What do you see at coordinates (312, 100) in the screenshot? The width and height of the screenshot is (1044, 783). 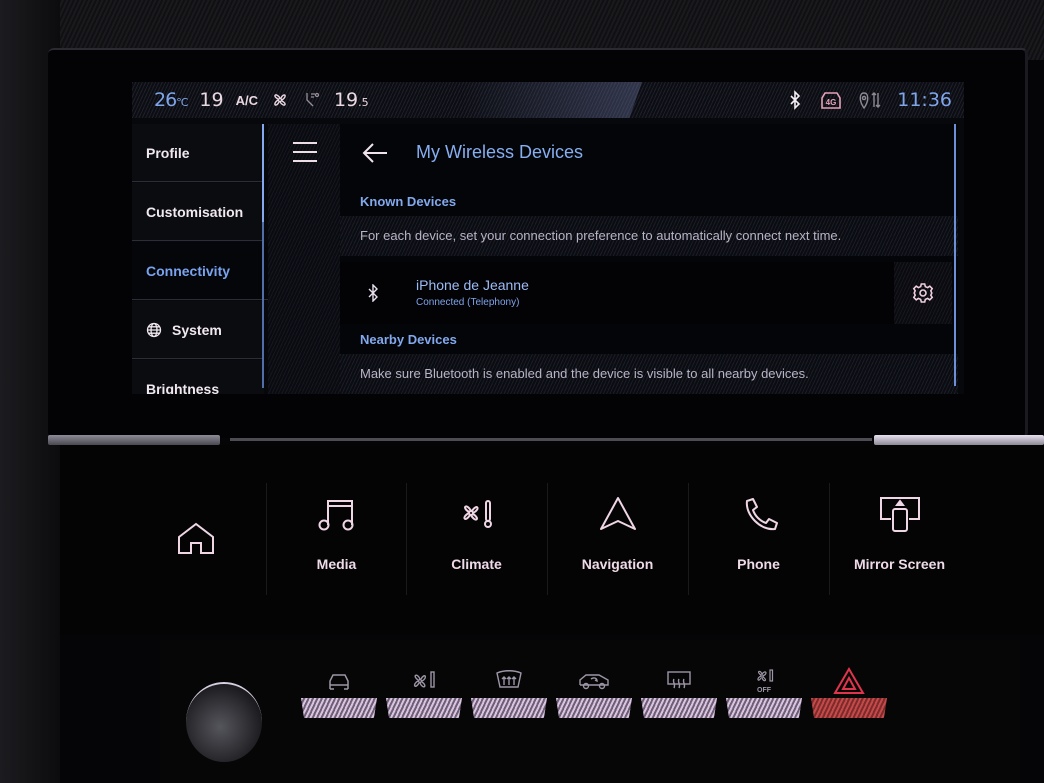 I see `seat-airflow-icon` at bounding box center [312, 100].